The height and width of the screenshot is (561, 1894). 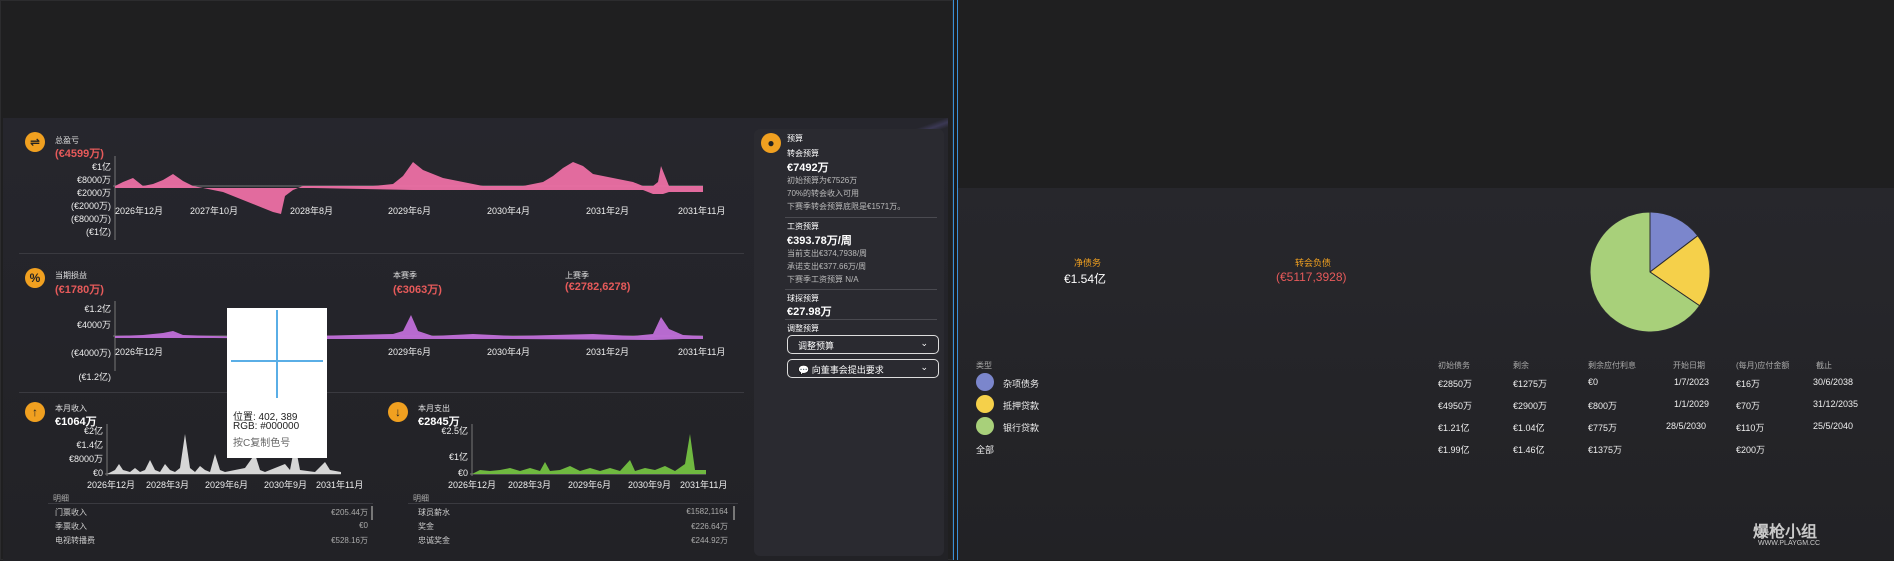 I want to click on cell: €775万, so click(x=1603, y=428).